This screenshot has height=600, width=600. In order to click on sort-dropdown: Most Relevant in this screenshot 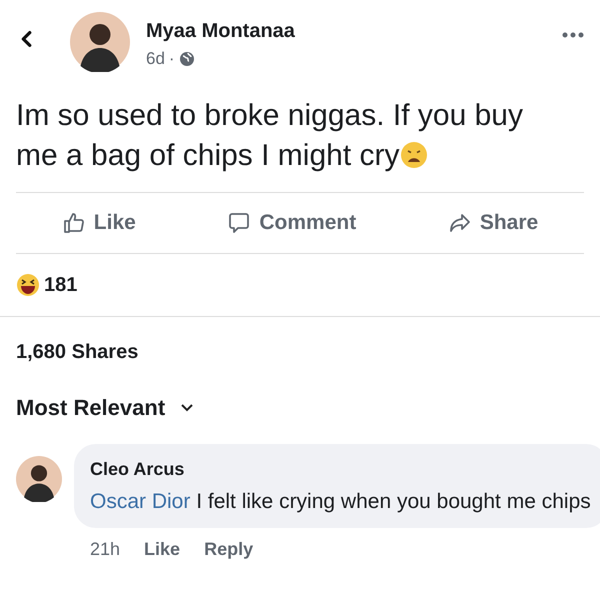, I will do `click(105, 407)`.